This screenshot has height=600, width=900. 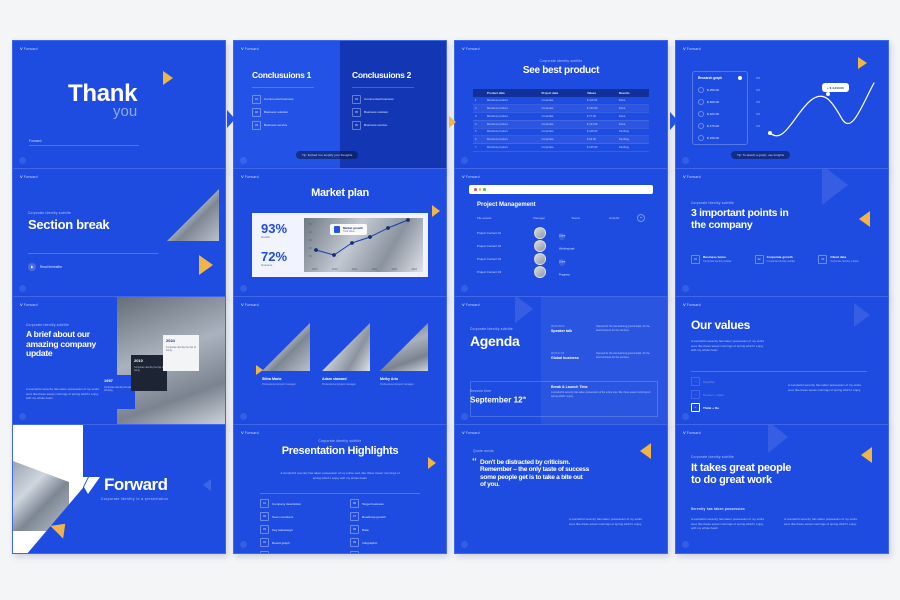 What do you see at coordinates (395, 125) in the screenshot?
I see `list-item: 06 Business service` at bounding box center [395, 125].